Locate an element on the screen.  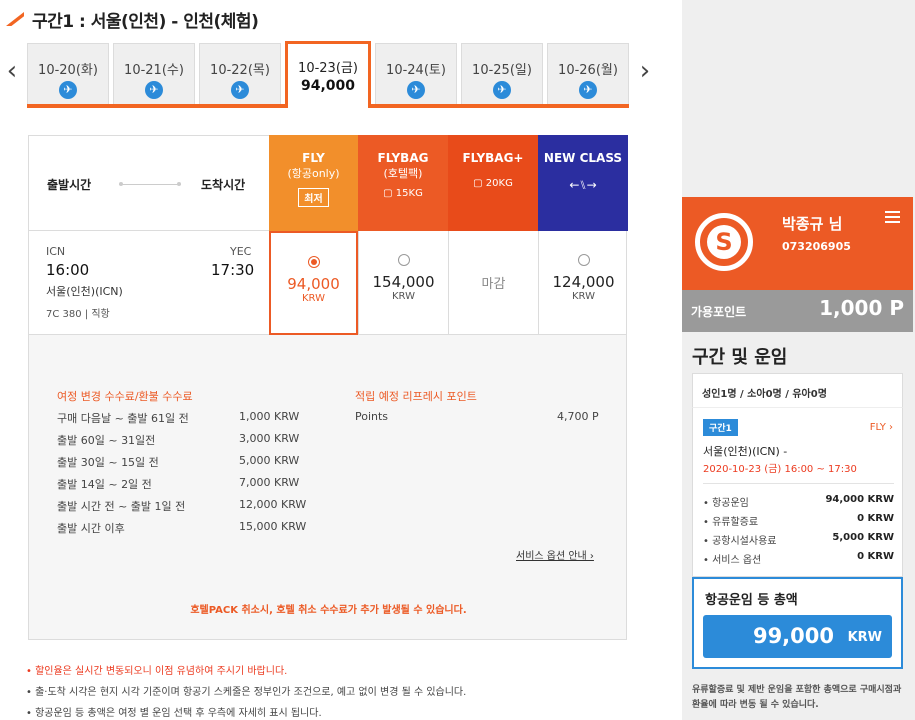
class-name: FLY is located at coordinates (313, 158).